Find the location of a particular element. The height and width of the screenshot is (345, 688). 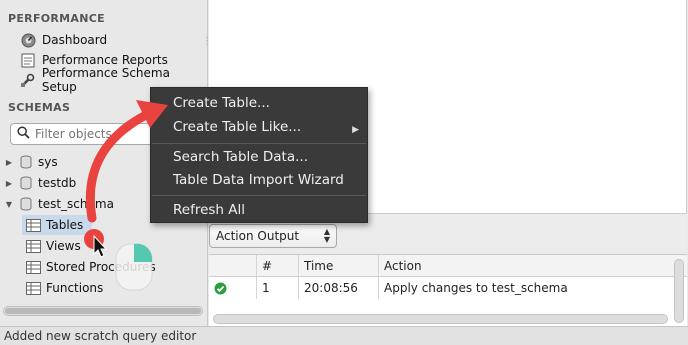

table-header: # Time Action is located at coordinates (448, 266).